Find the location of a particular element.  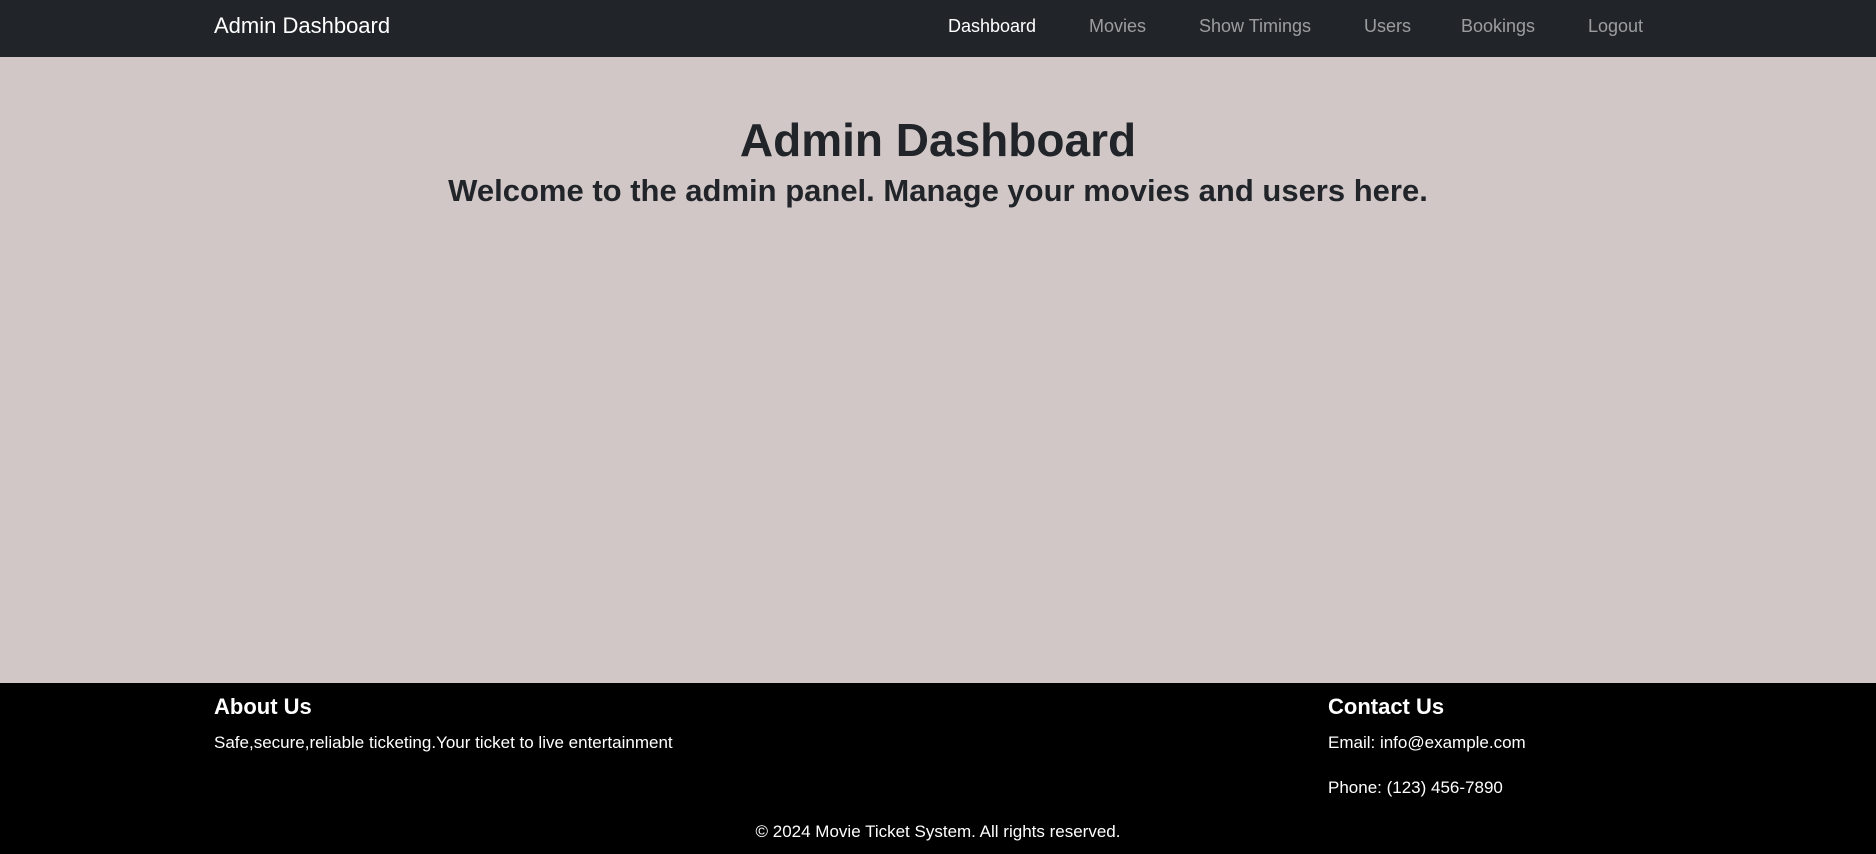

contact-us-heading: Contact Us is located at coordinates (1386, 706).